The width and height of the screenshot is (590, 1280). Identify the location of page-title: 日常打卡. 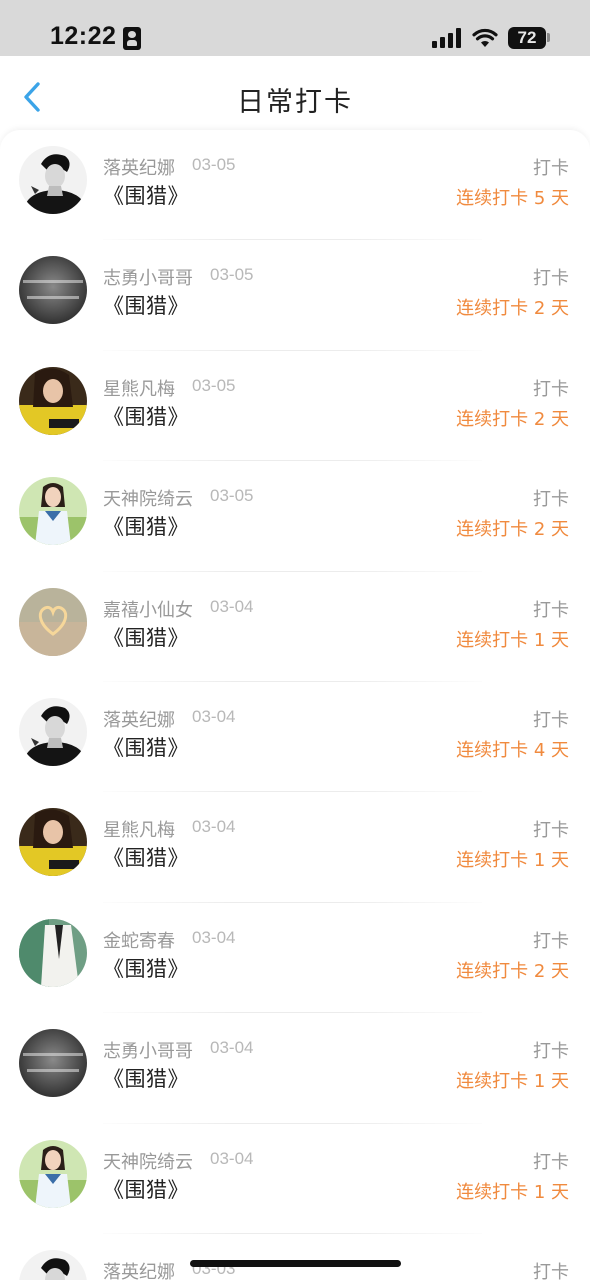
(295, 102).